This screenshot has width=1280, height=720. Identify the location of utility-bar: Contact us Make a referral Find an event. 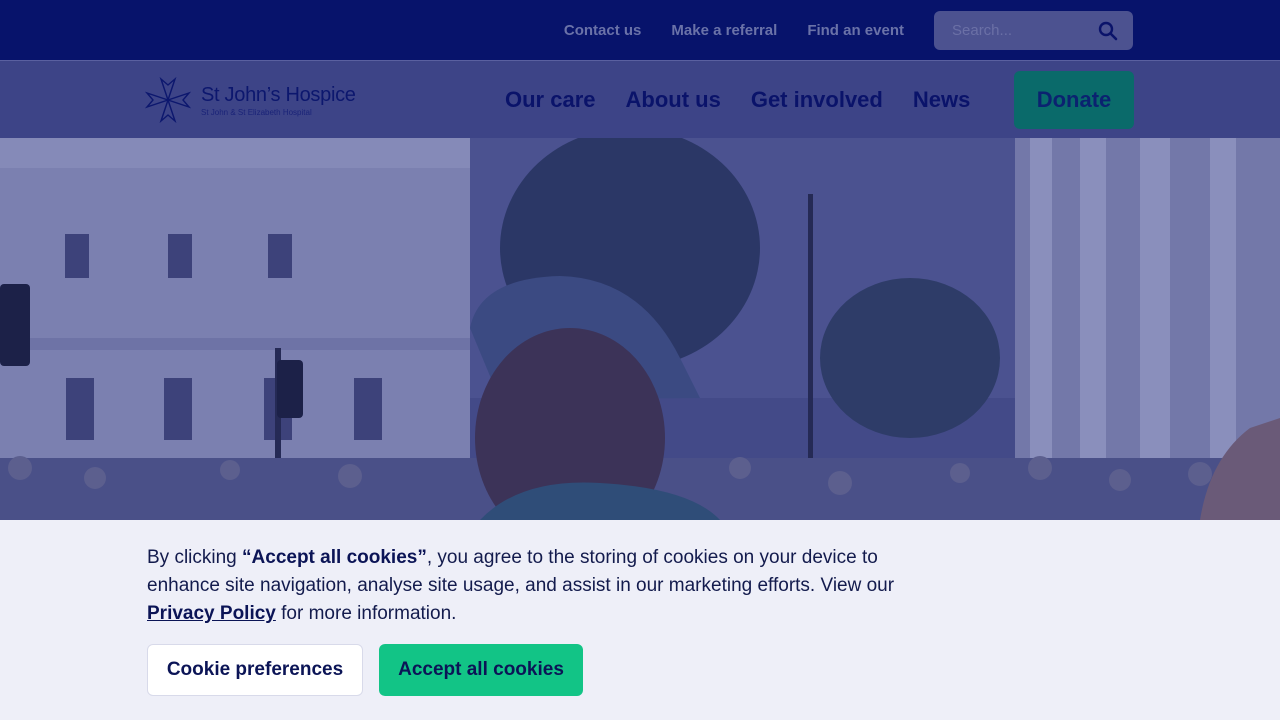
(640, 30).